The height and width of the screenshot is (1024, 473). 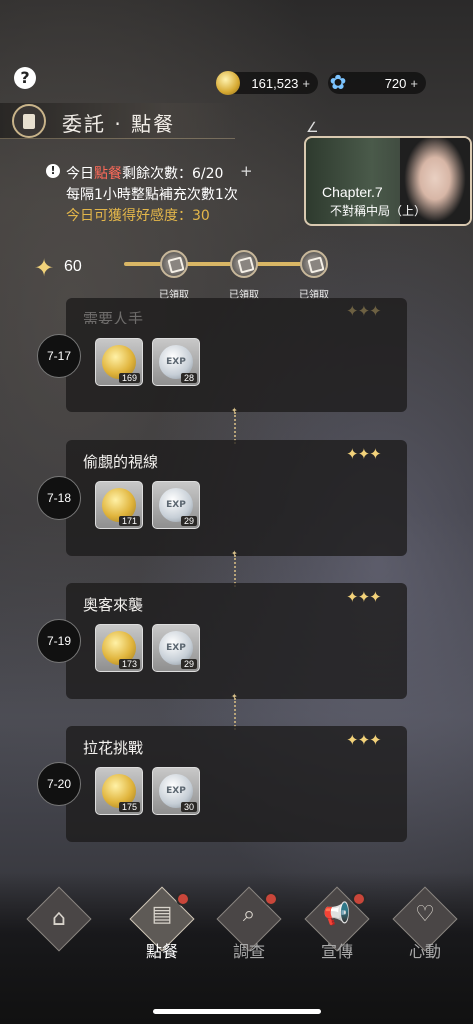 What do you see at coordinates (113, 317) in the screenshot?
I see `stage-title: 需要人手` at bounding box center [113, 317].